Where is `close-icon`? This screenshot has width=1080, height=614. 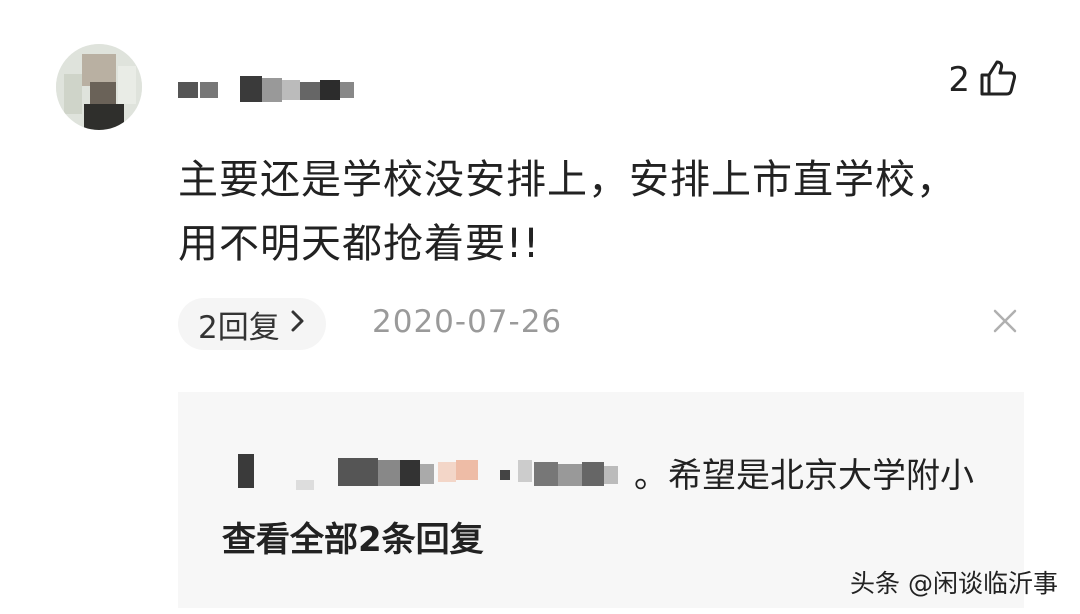 close-icon is located at coordinates (1005, 321).